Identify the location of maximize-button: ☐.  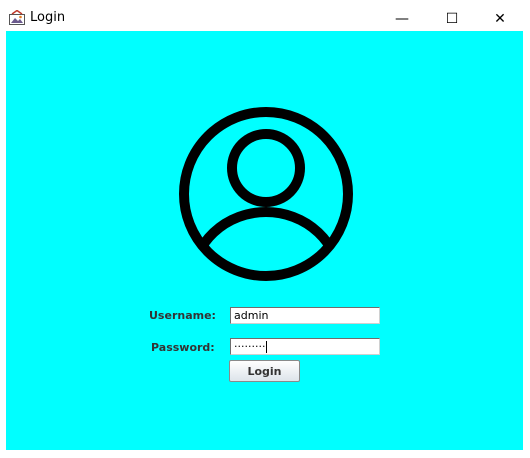
(452, 18).